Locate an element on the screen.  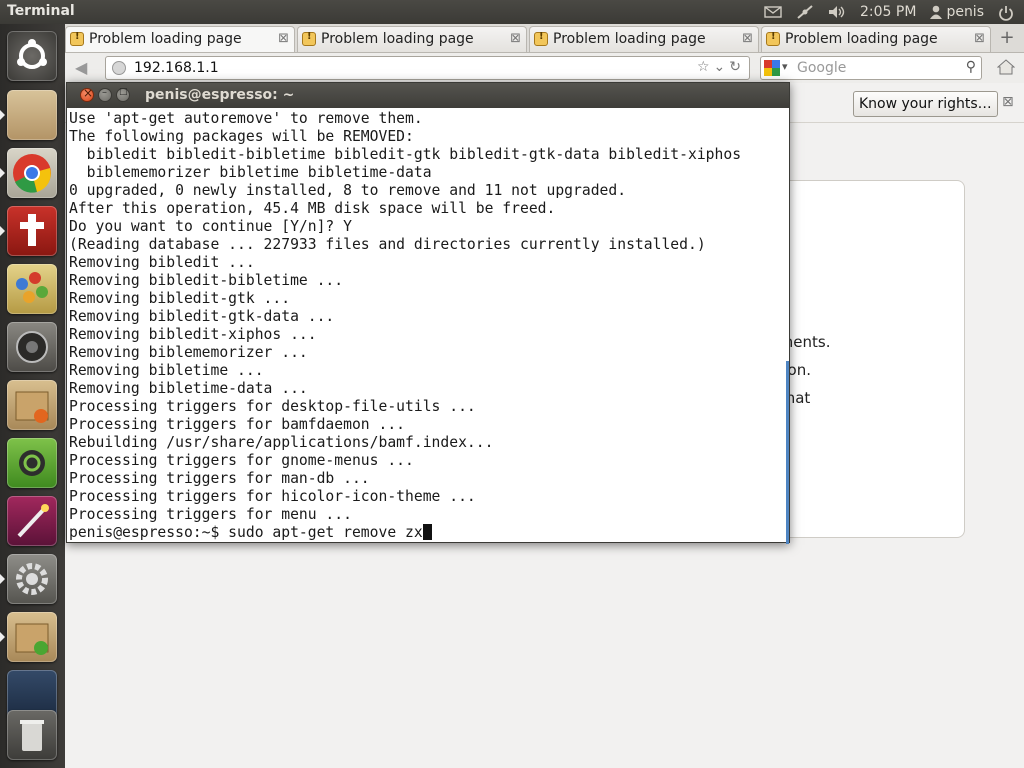
network-disconnected-icon is located at coordinates (805, 12).